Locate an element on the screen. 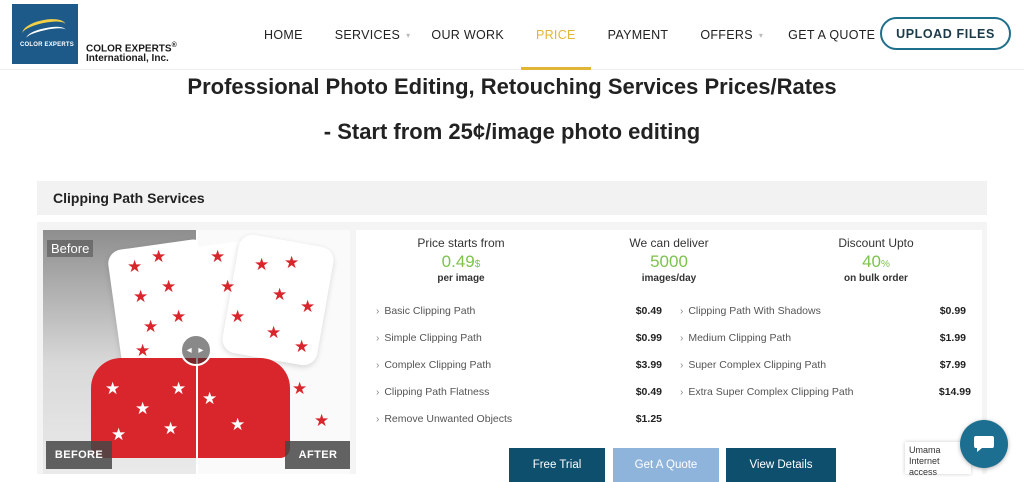  get-a-quote-button: Get A Quote is located at coordinates (666, 465).